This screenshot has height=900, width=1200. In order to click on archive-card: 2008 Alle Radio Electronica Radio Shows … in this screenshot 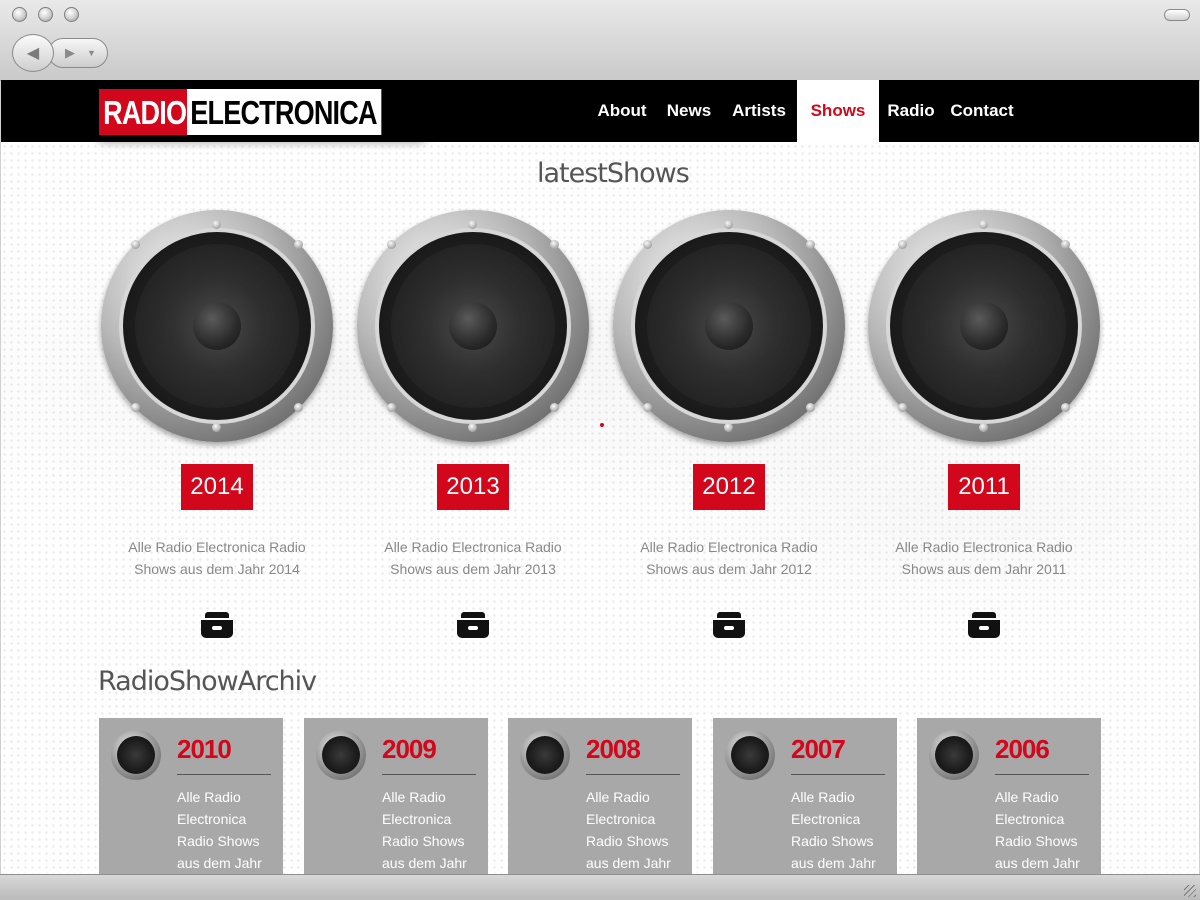, I will do `click(600, 796)`.